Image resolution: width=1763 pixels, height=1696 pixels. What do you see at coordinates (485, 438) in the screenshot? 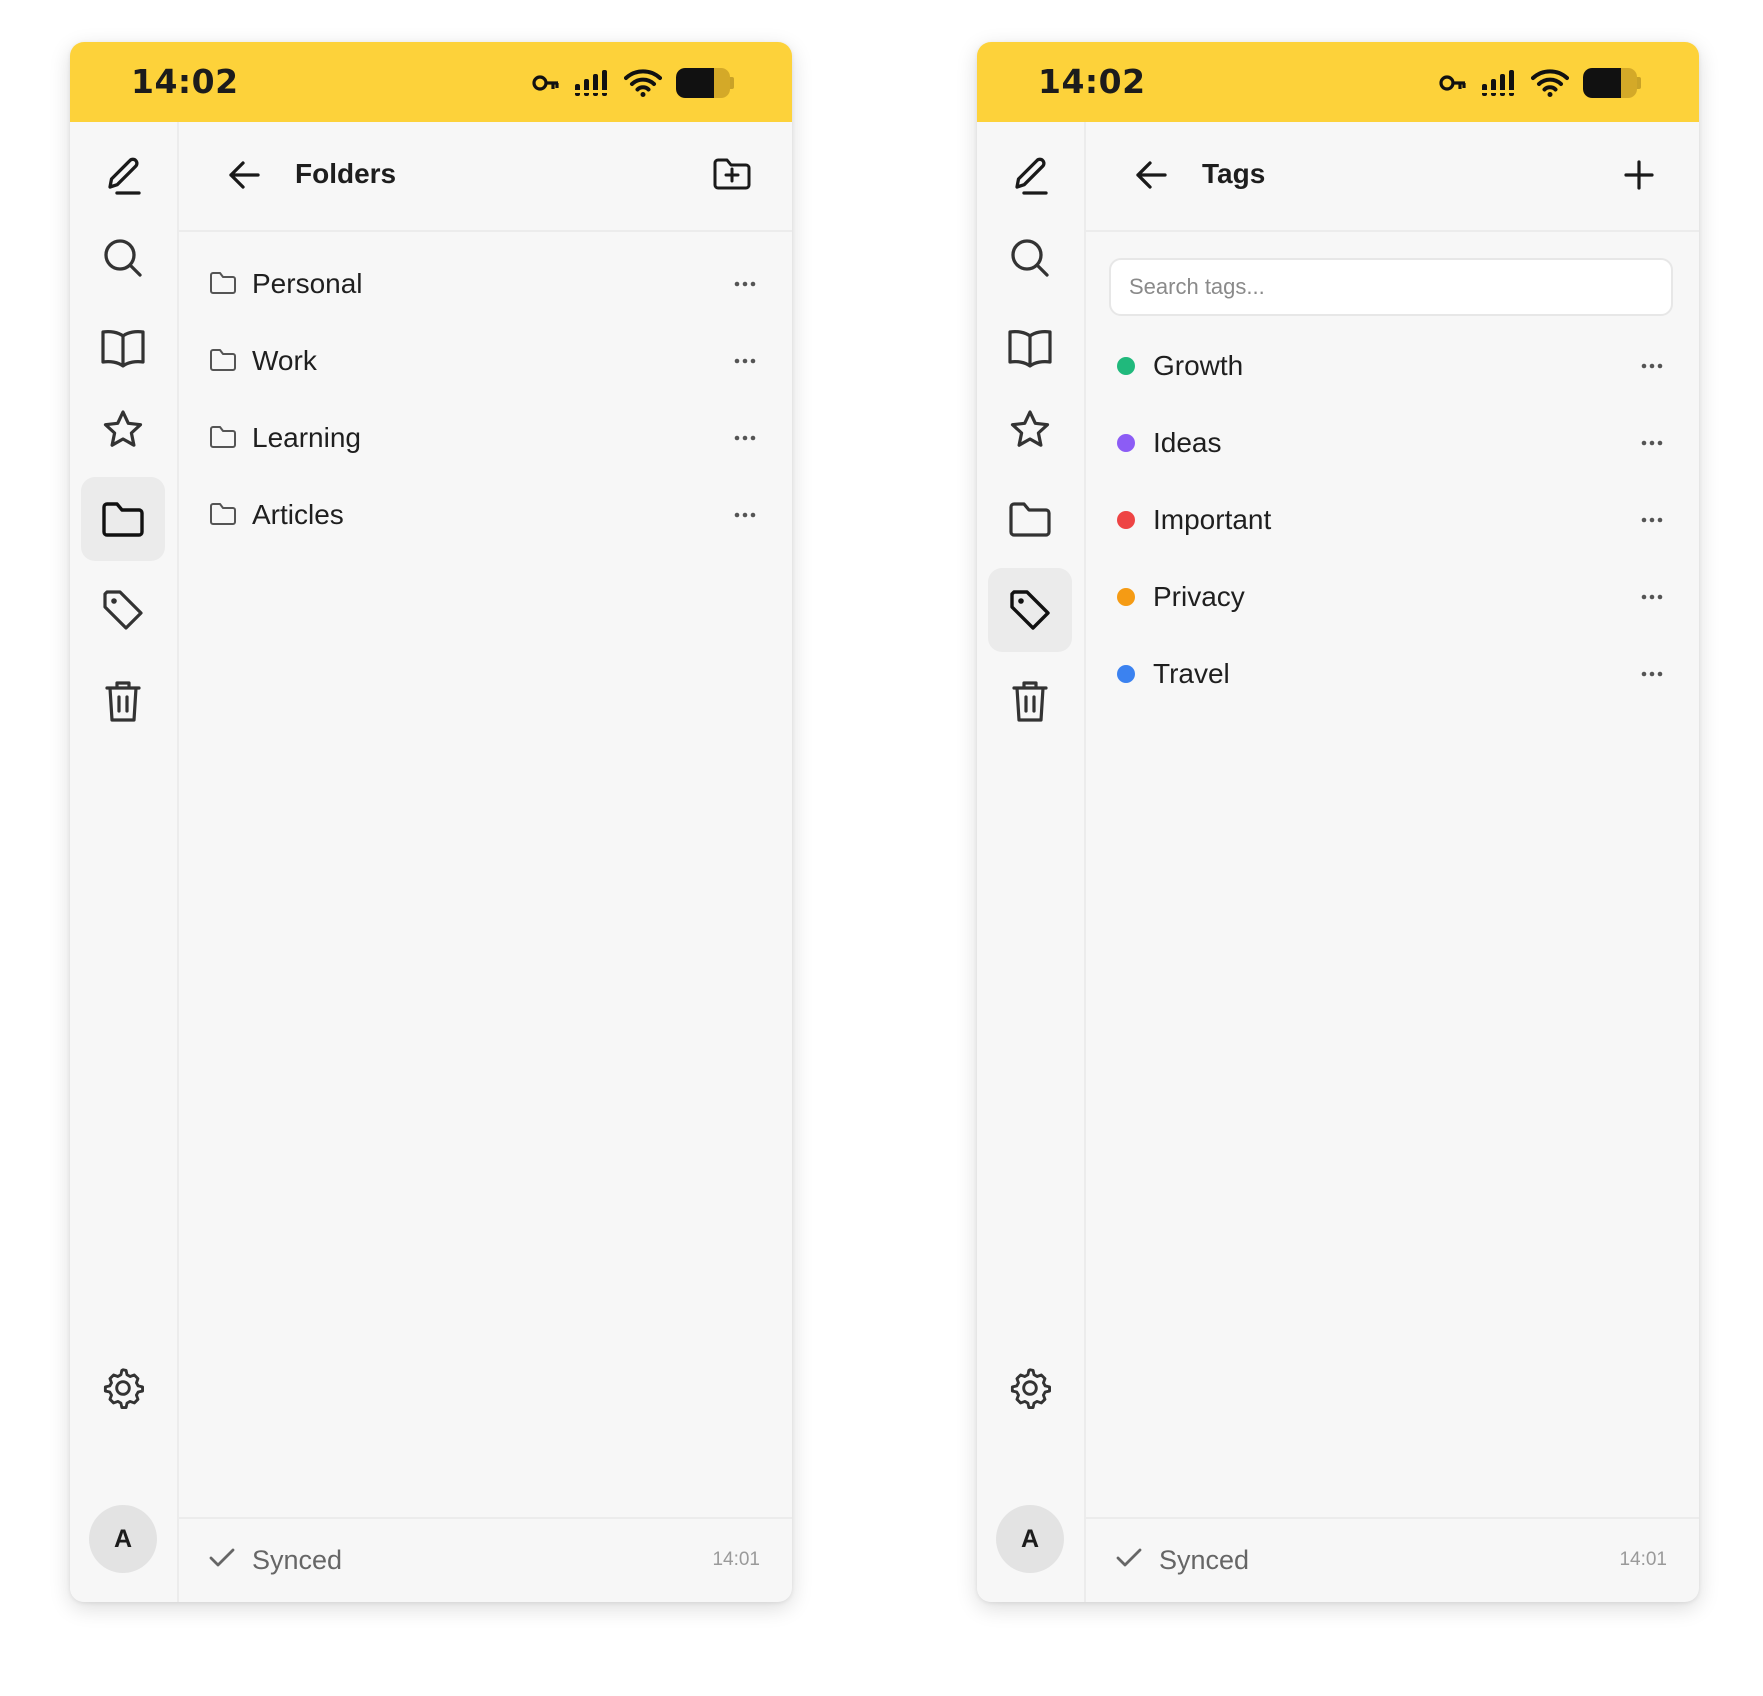
I see `folder-item-learning: Learning` at bounding box center [485, 438].